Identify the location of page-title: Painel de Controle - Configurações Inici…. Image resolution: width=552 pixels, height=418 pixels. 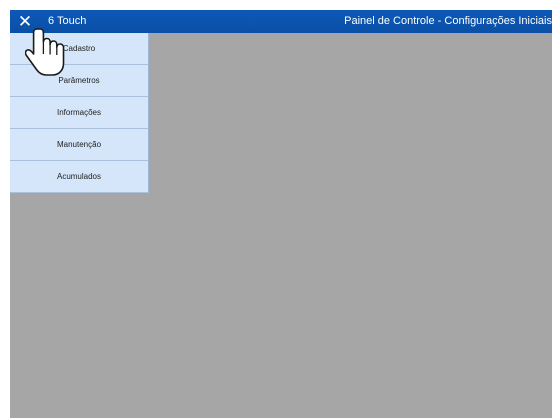
(448, 21).